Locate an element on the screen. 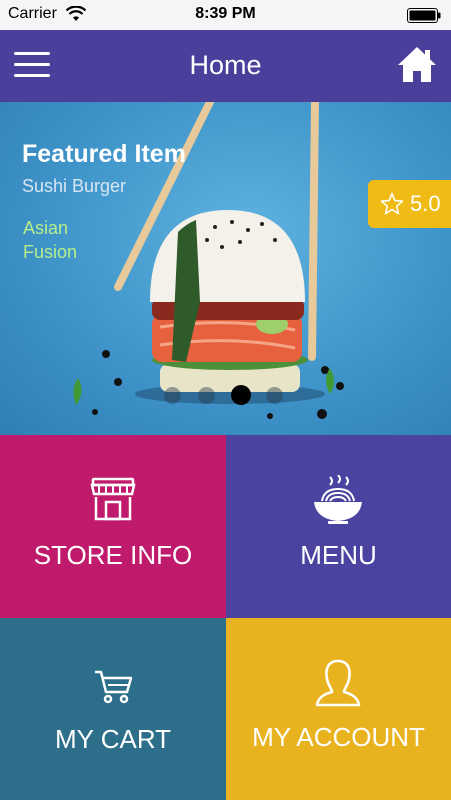 This screenshot has height=800, width=451. my-account-button: MY ACCOUNT is located at coordinates (338, 709).